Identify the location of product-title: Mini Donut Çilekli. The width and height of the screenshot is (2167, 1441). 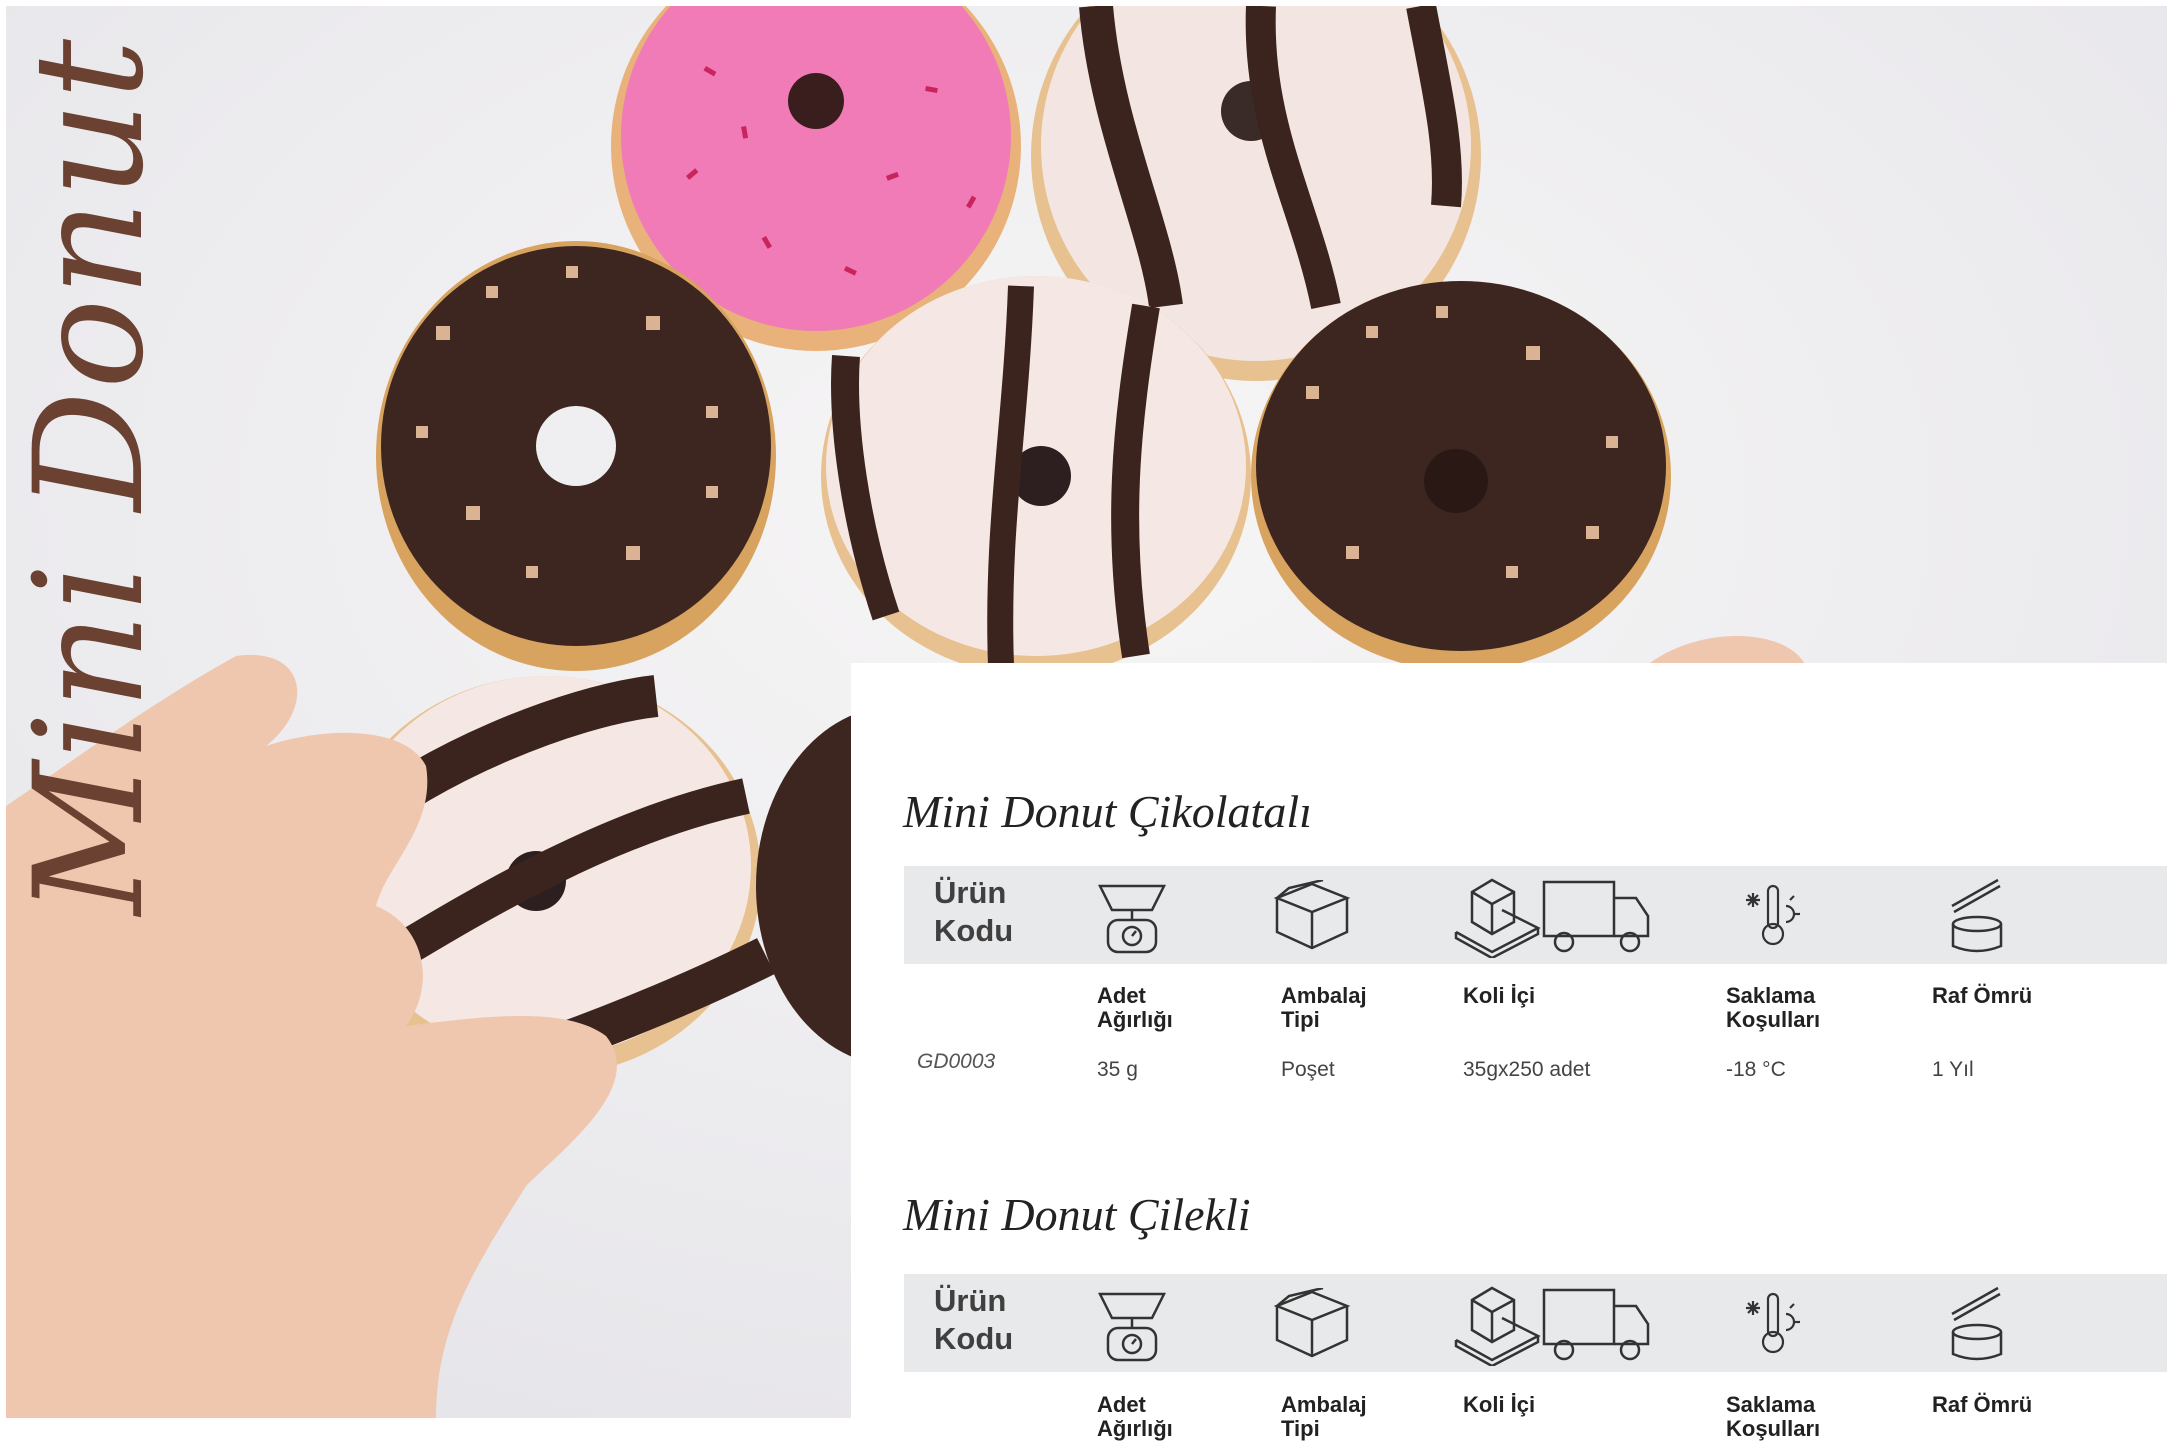
(1077, 1214).